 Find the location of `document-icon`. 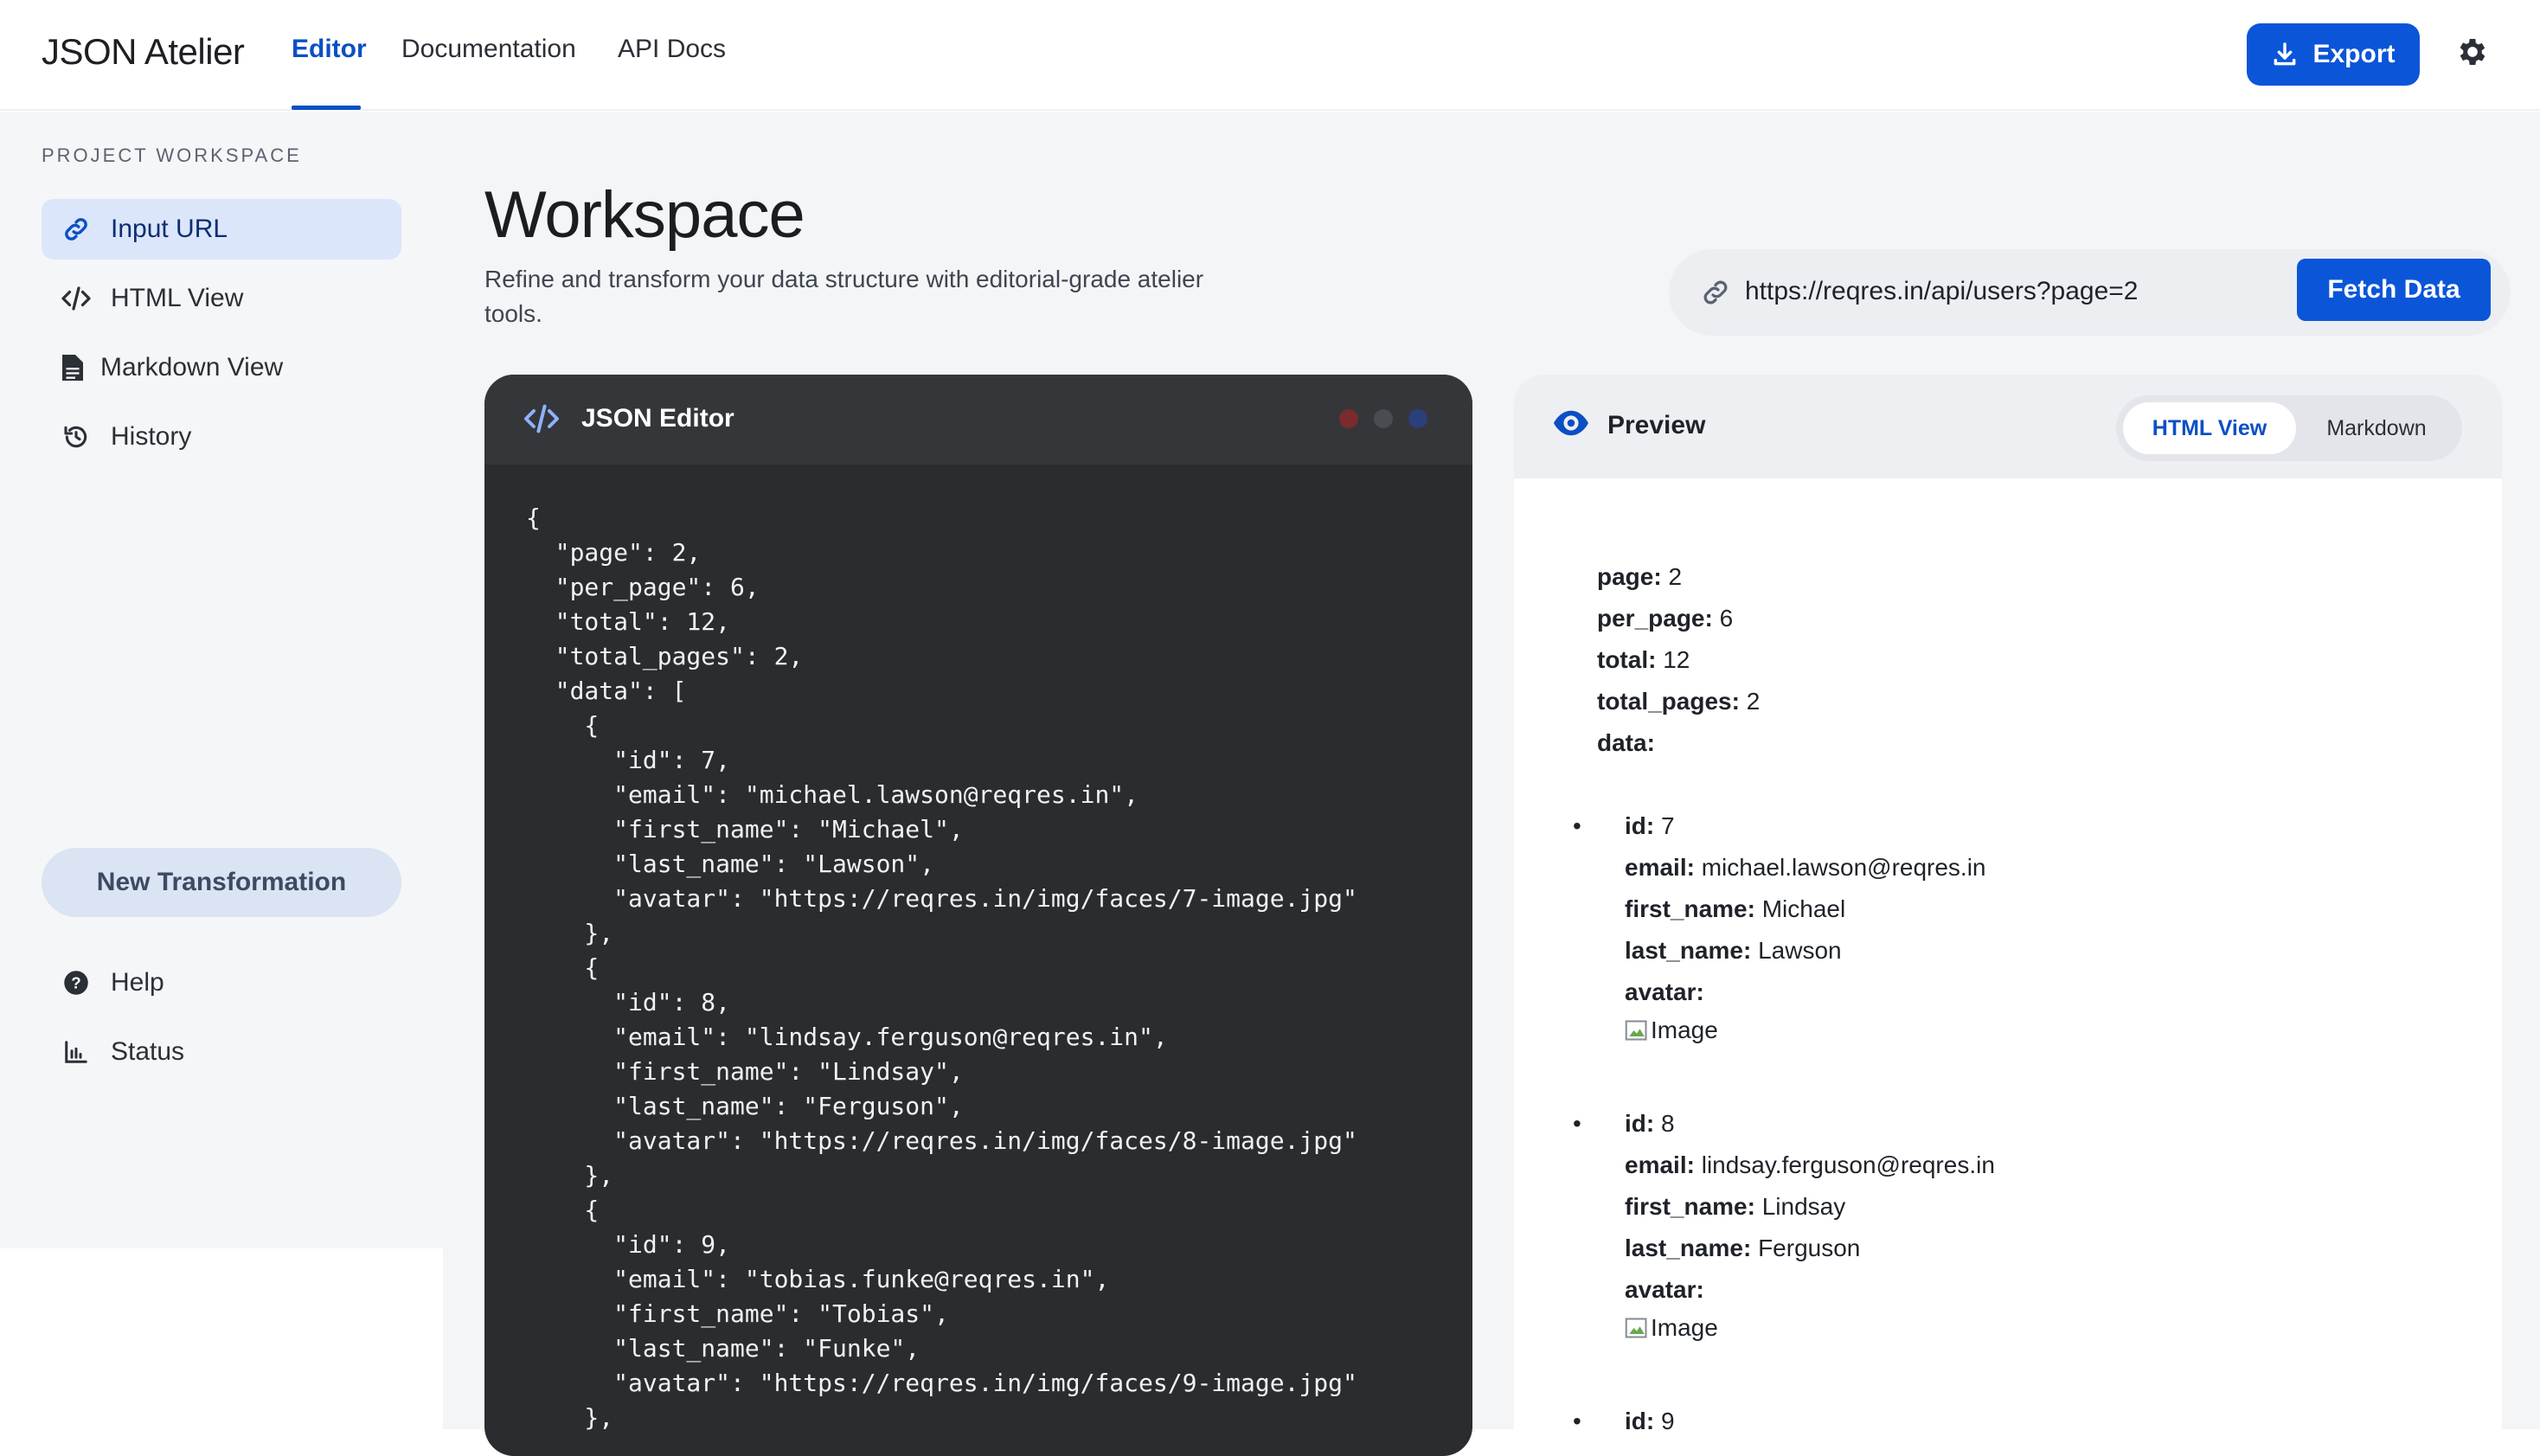

document-icon is located at coordinates (72, 367).